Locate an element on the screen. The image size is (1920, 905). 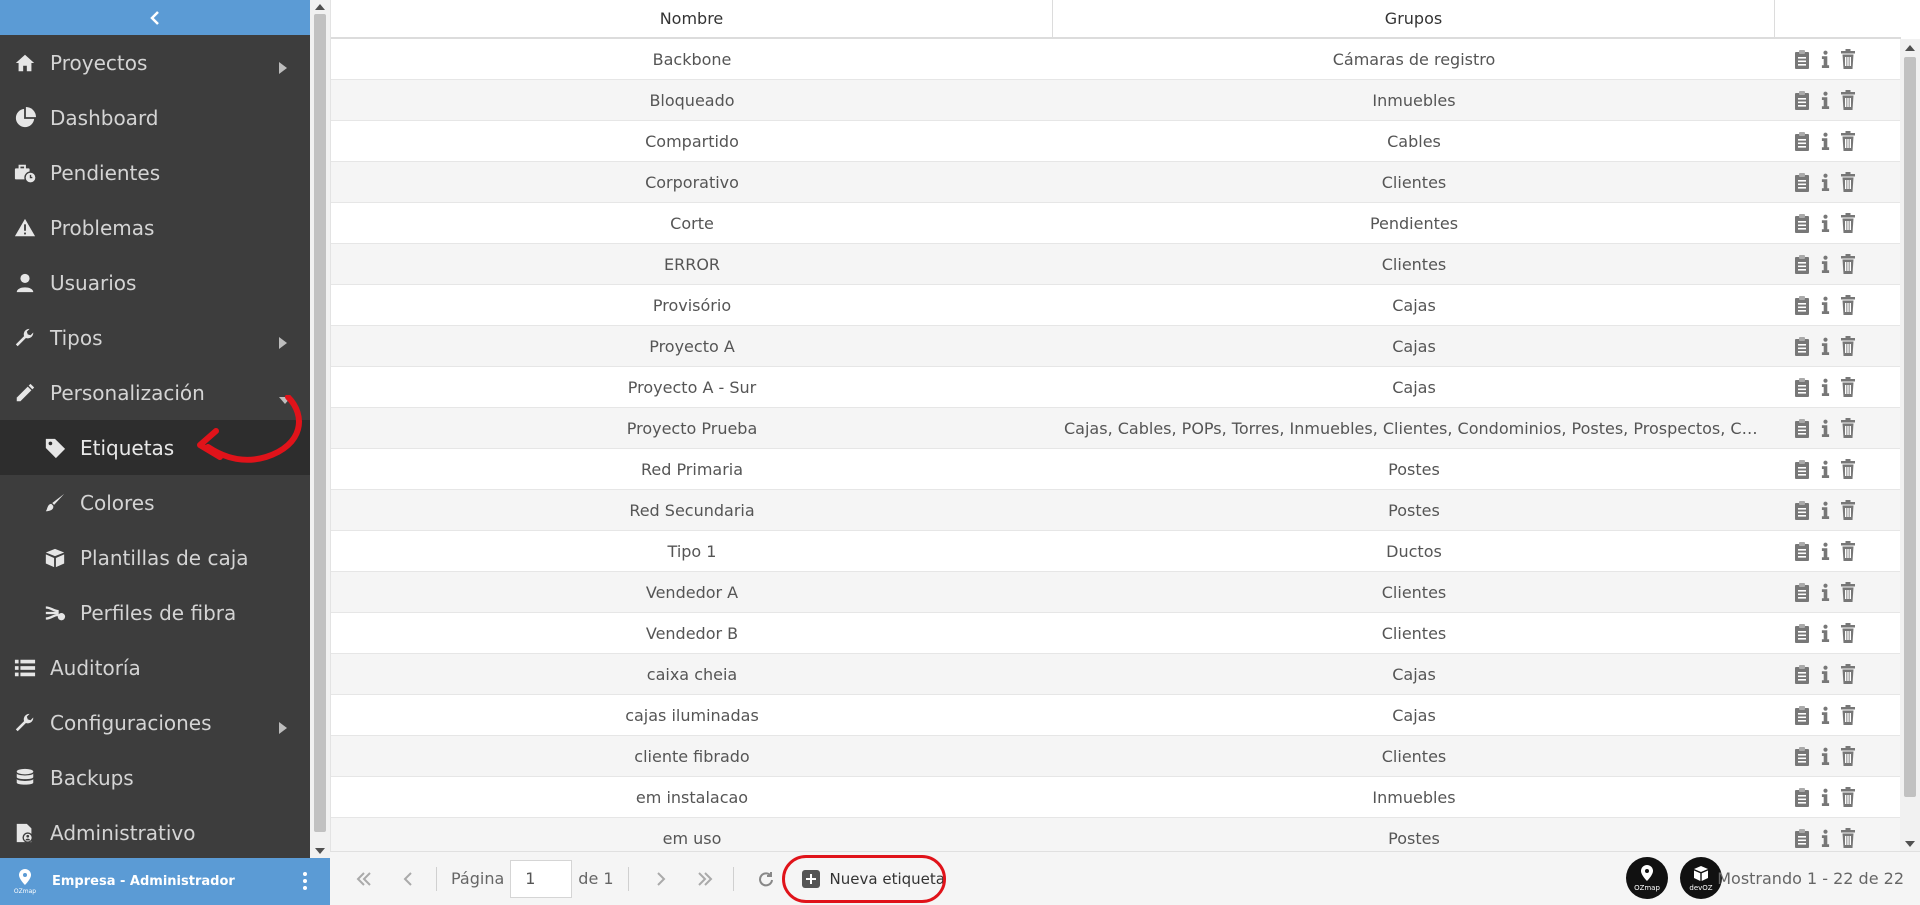
table-row: Proyecto A - Sur Cajas is located at coordinates (1116, 387).